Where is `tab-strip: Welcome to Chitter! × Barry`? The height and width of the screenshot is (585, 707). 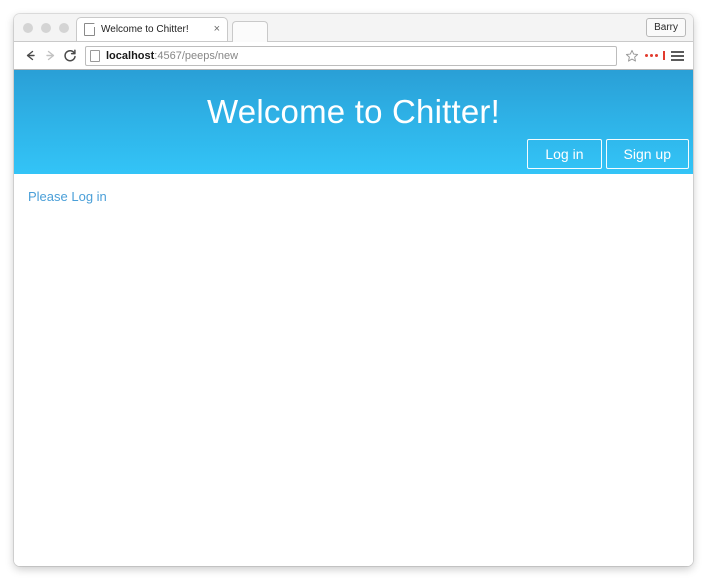 tab-strip: Welcome to Chitter! × Barry is located at coordinates (353, 28).